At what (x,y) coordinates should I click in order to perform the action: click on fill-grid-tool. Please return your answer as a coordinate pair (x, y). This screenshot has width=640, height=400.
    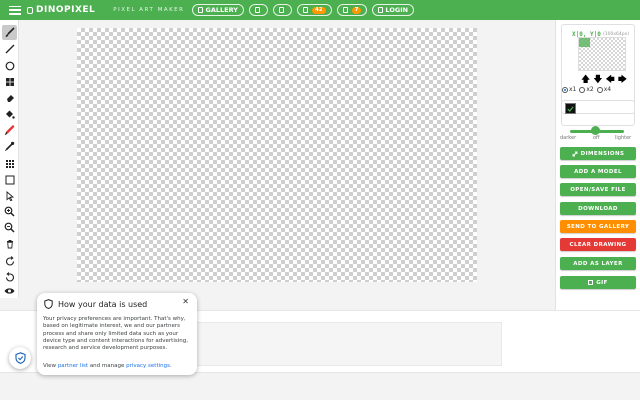
    Looking at the image, I should click on (9, 81).